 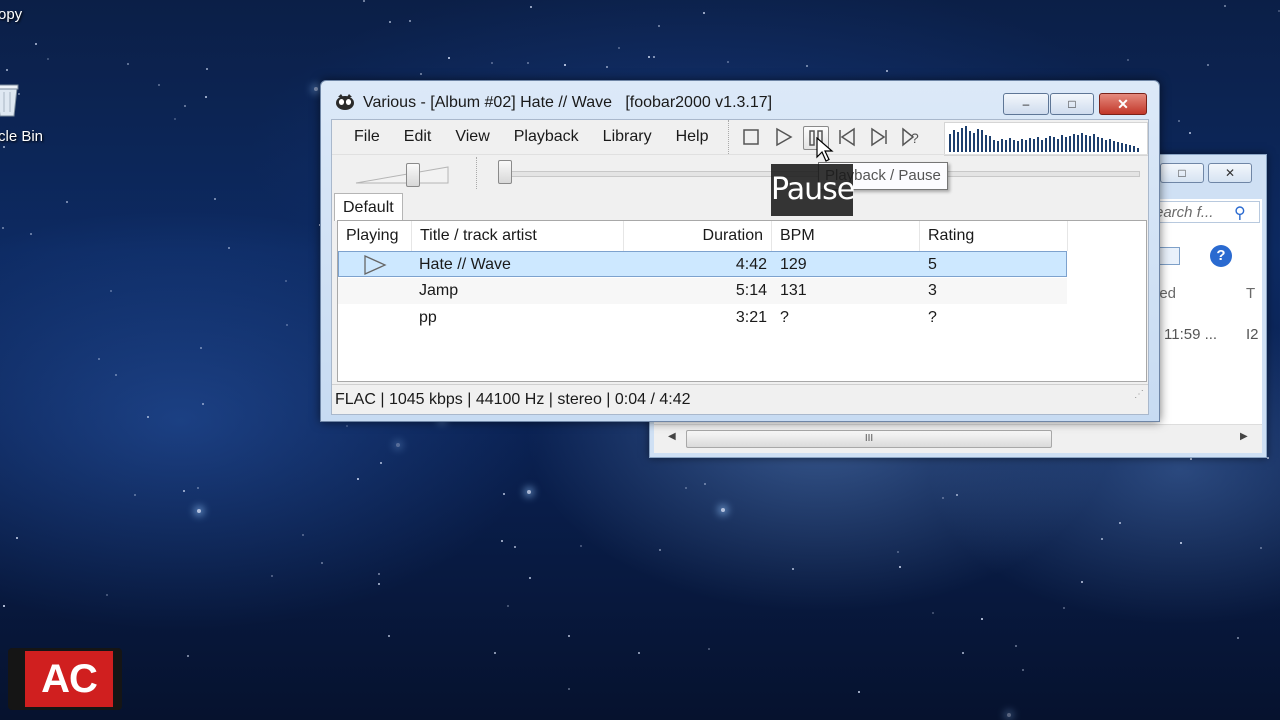 What do you see at coordinates (740, 172) in the screenshot?
I see `seek-volume-row` at bounding box center [740, 172].